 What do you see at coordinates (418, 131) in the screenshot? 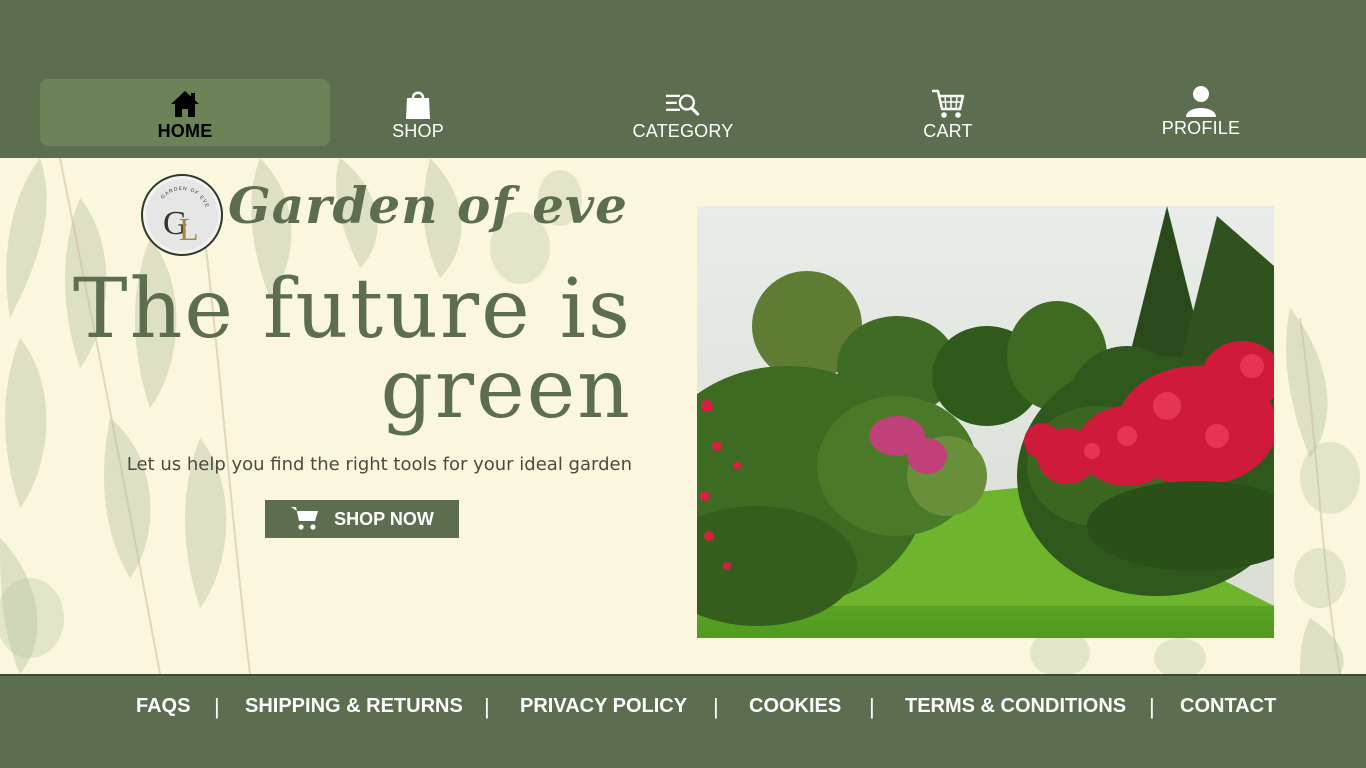
I see `nav-label-shop: SHOP` at bounding box center [418, 131].